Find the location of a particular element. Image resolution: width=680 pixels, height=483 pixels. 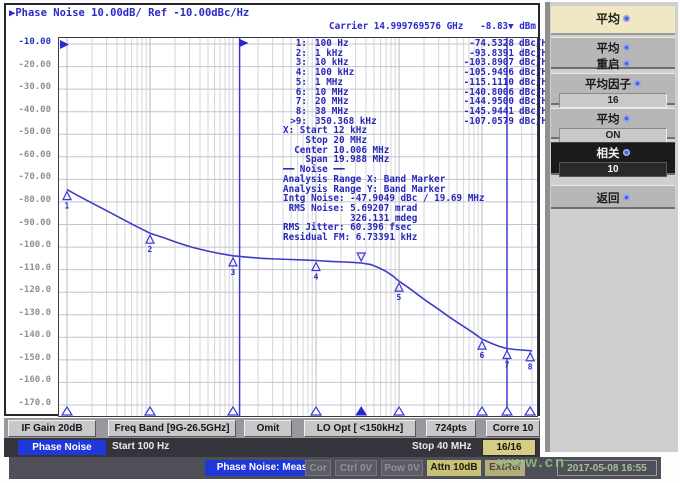

mode-chip: Phase Noise is located at coordinates (62, 447).